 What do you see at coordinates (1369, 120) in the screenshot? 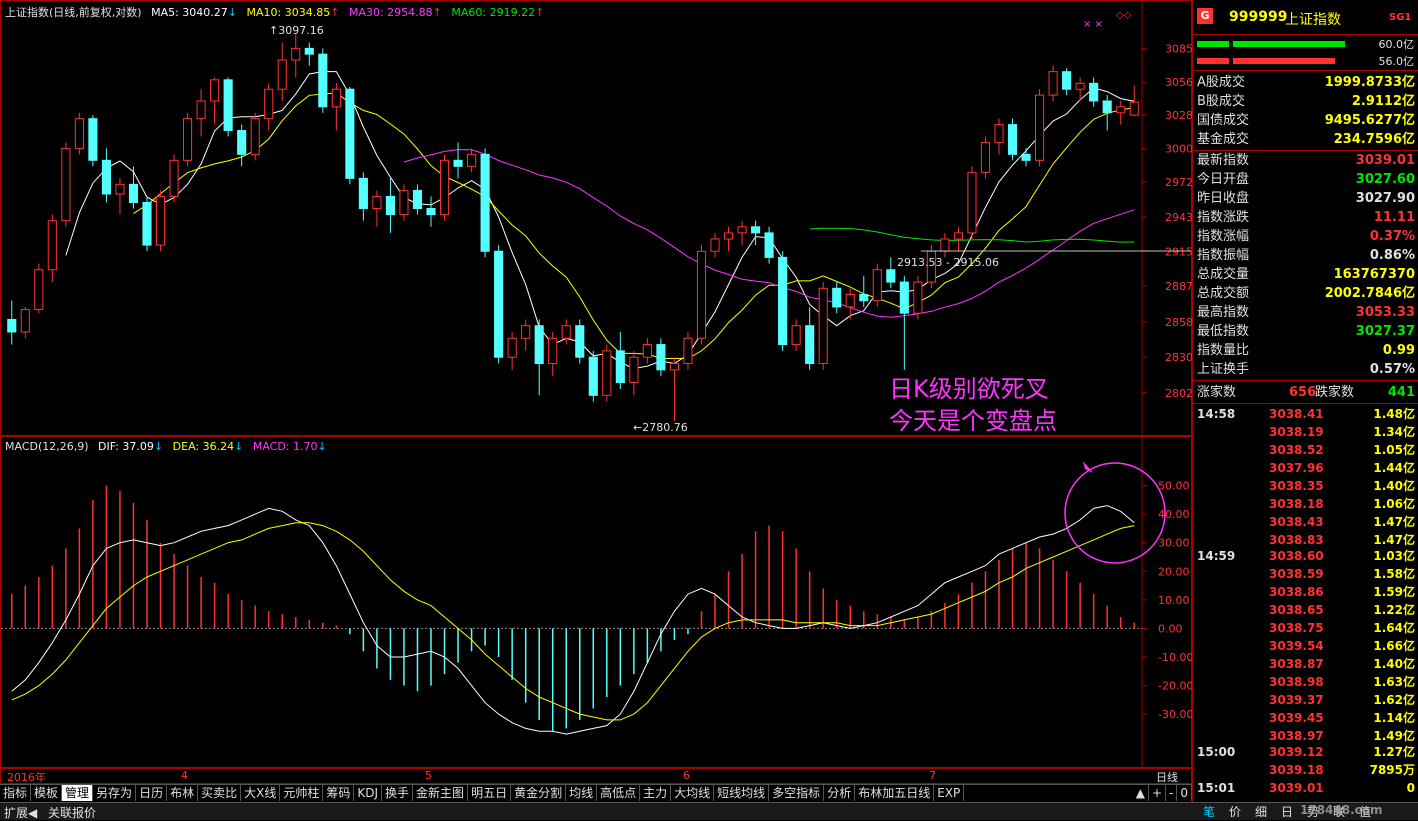
I see `quote-row-value: 9495.6277亿` at bounding box center [1369, 120].